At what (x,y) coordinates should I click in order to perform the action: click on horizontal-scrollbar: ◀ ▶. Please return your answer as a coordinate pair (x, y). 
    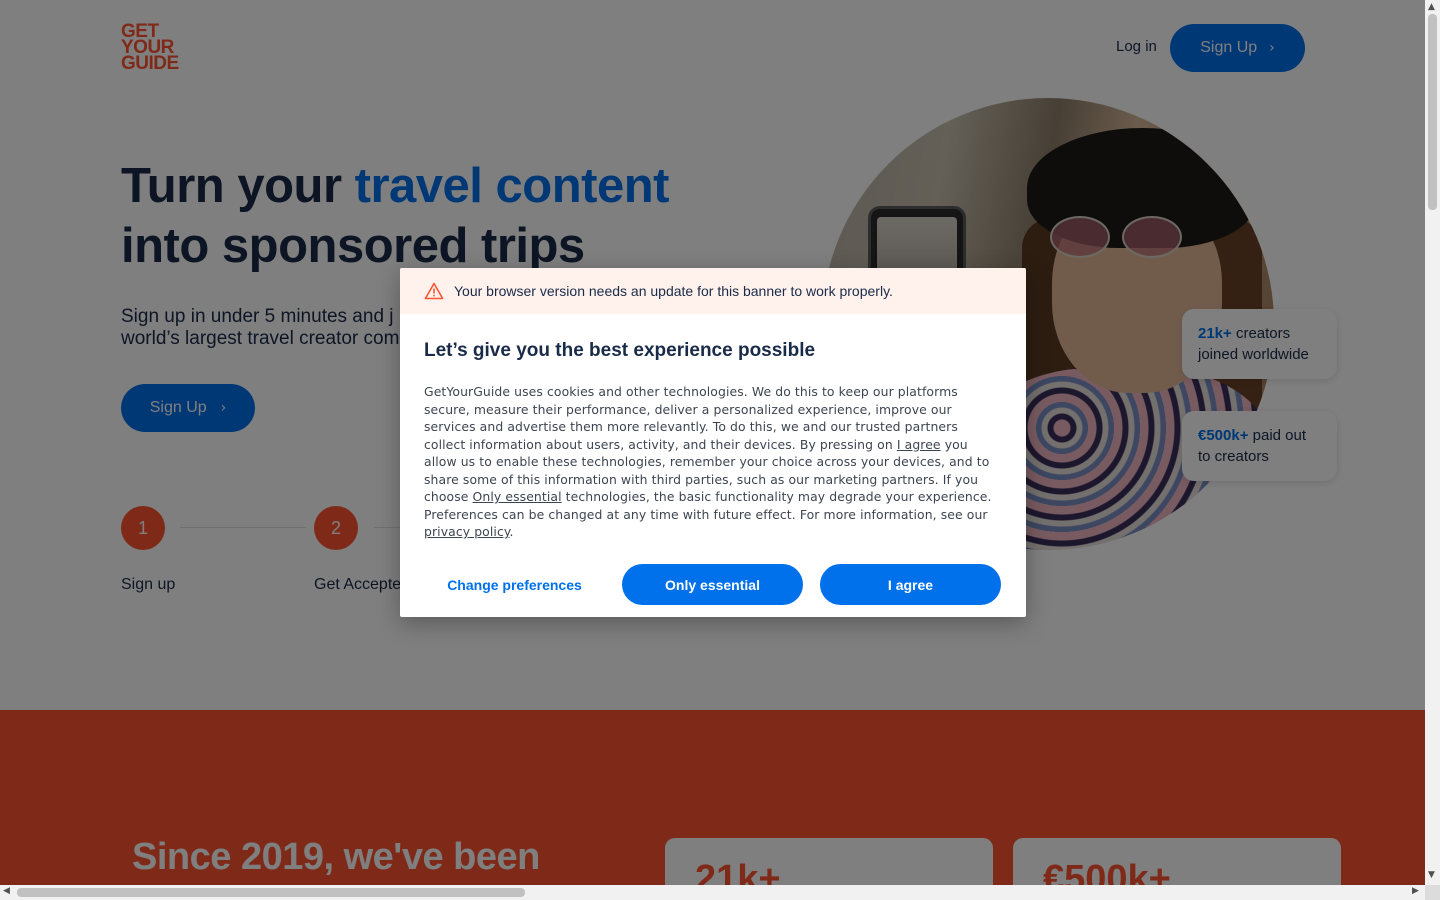
    Looking at the image, I should click on (712, 892).